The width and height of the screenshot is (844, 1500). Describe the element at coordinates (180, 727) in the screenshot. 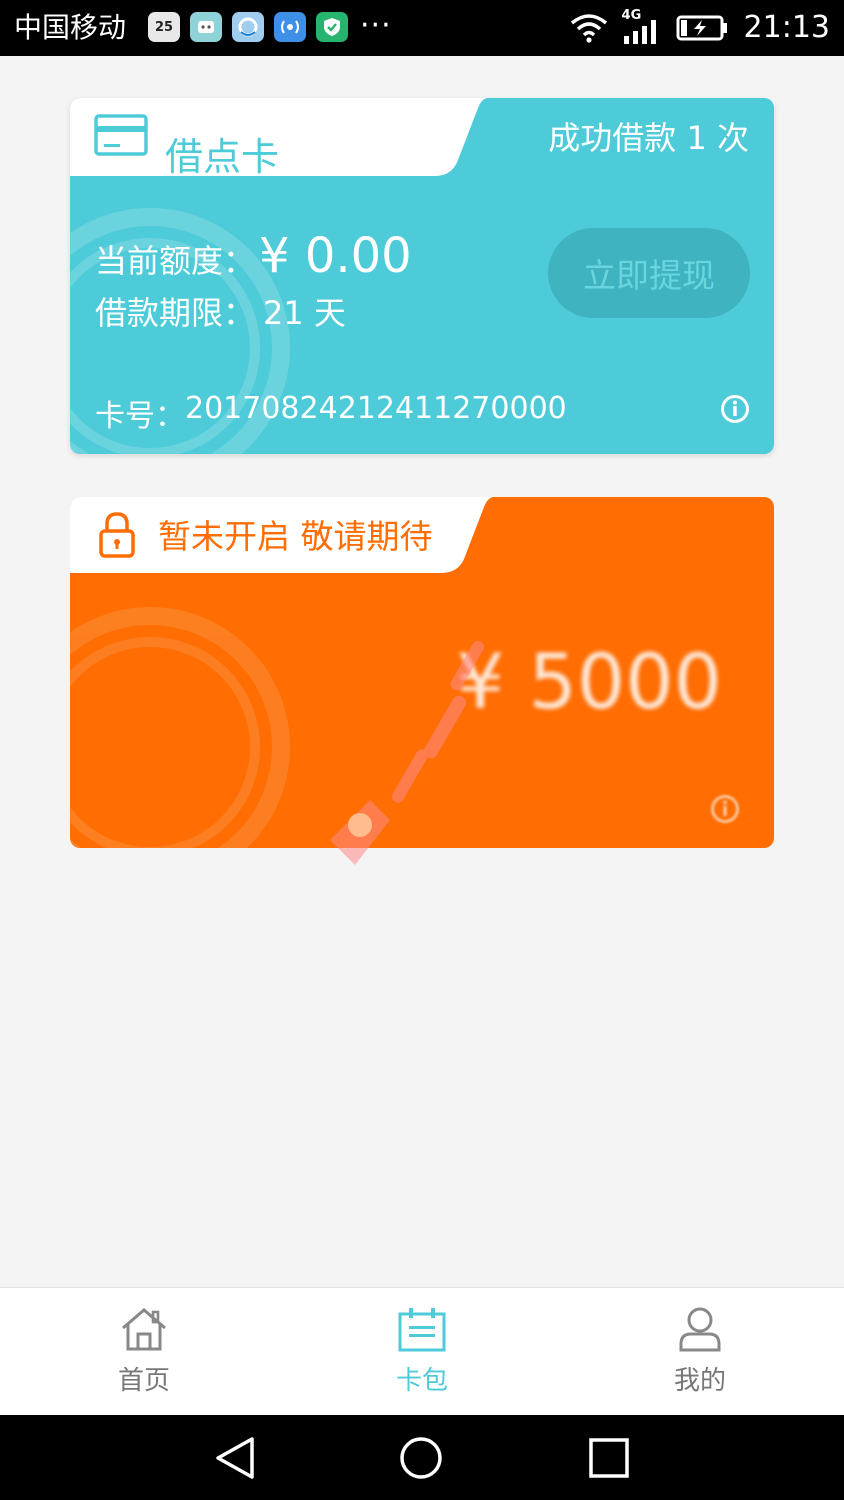

I see `coin-watermark-icon` at that location.